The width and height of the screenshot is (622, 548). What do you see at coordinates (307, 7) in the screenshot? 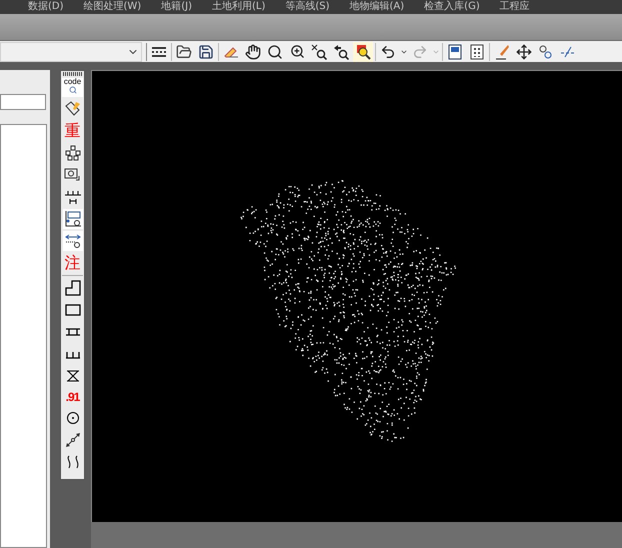
I see `menu-item: 等高线(S)` at bounding box center [307, 7].